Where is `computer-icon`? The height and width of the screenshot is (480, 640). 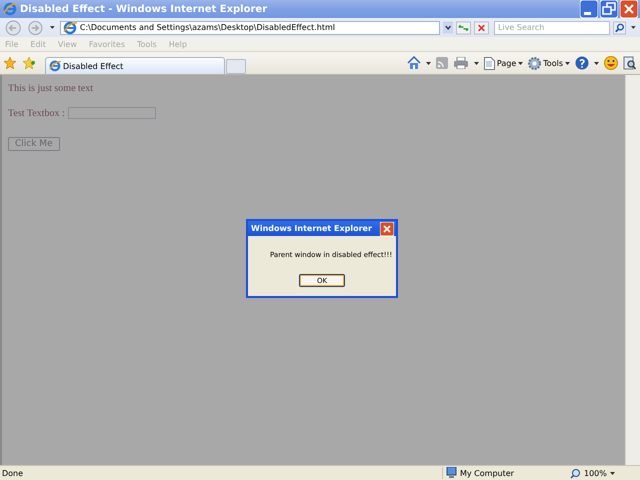
computer-icon is located at coordinates (451, 473).